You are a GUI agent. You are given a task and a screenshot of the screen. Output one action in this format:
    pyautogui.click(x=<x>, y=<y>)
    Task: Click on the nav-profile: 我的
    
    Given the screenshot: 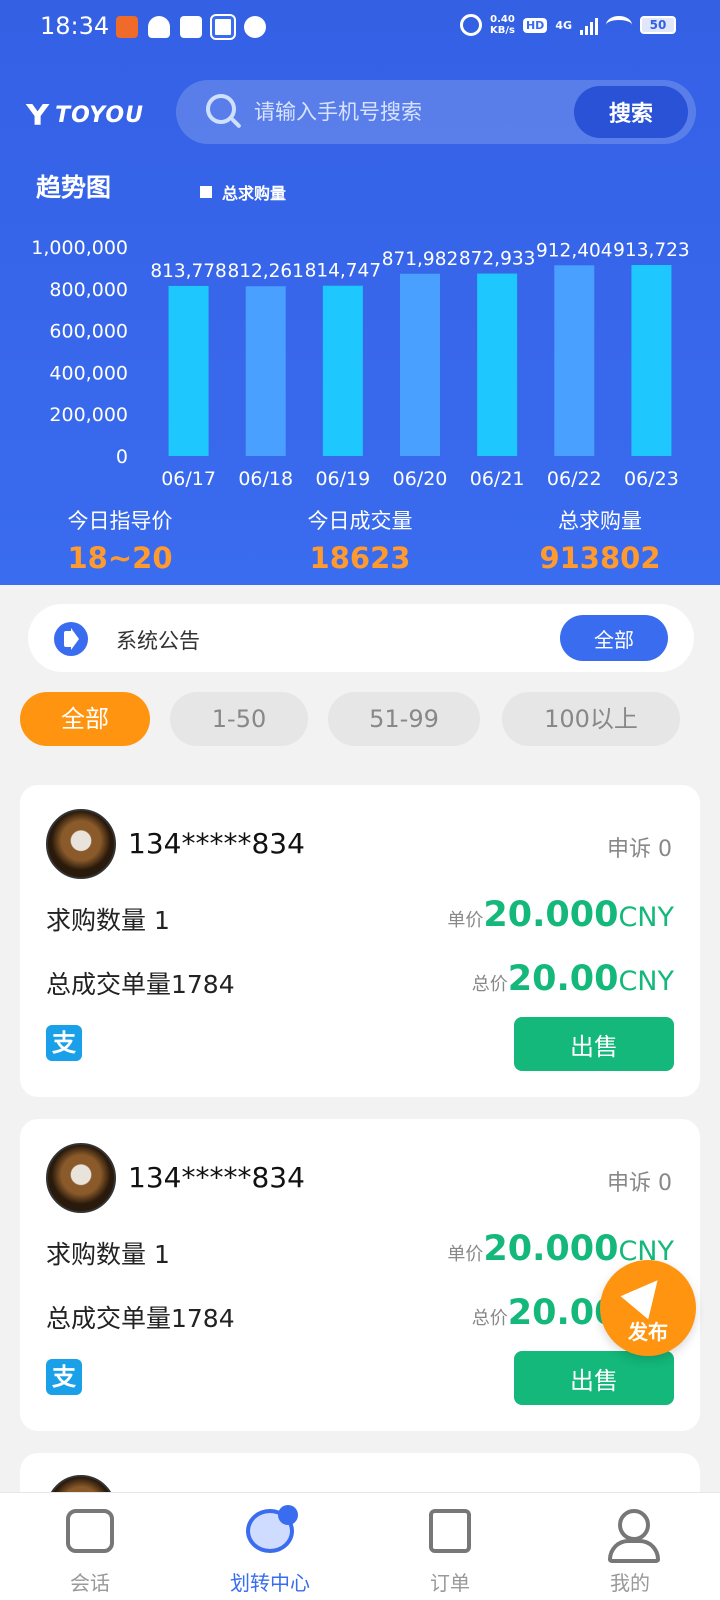 What is the action you would take?
    pyautogui.click(x=630, y=1546)
    